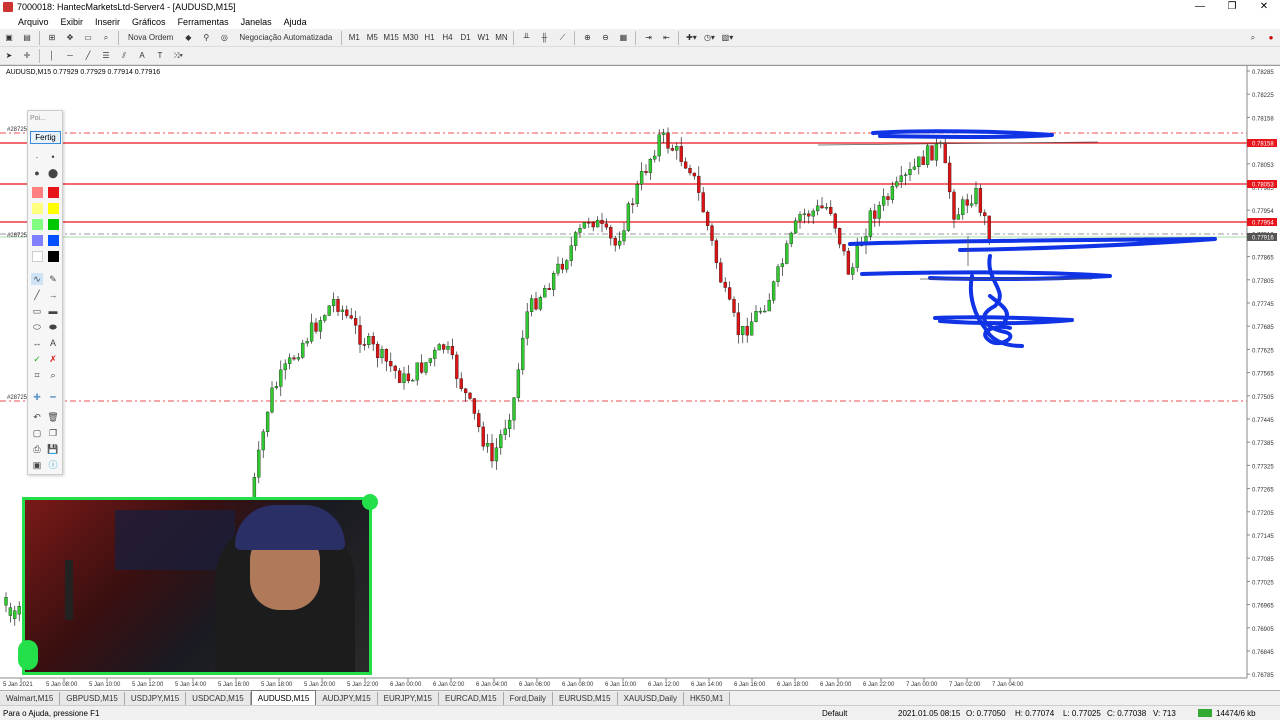 Image resolution: width=1280 pixels, height=720 pixels. I want to click on tab-hk50-m1: HK50,M1, so click(707, 698).